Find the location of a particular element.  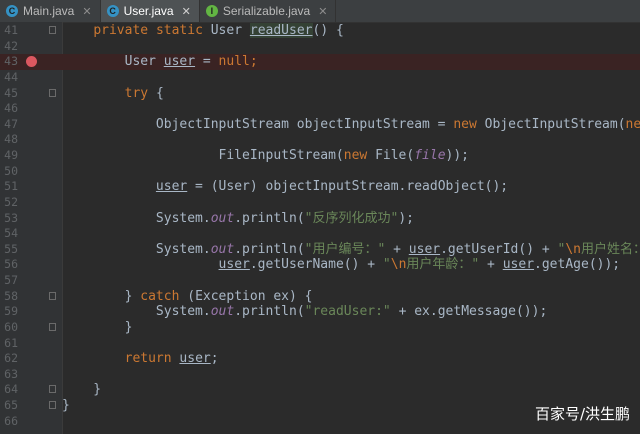

code-token: File( is located at coordinates (395, 155).